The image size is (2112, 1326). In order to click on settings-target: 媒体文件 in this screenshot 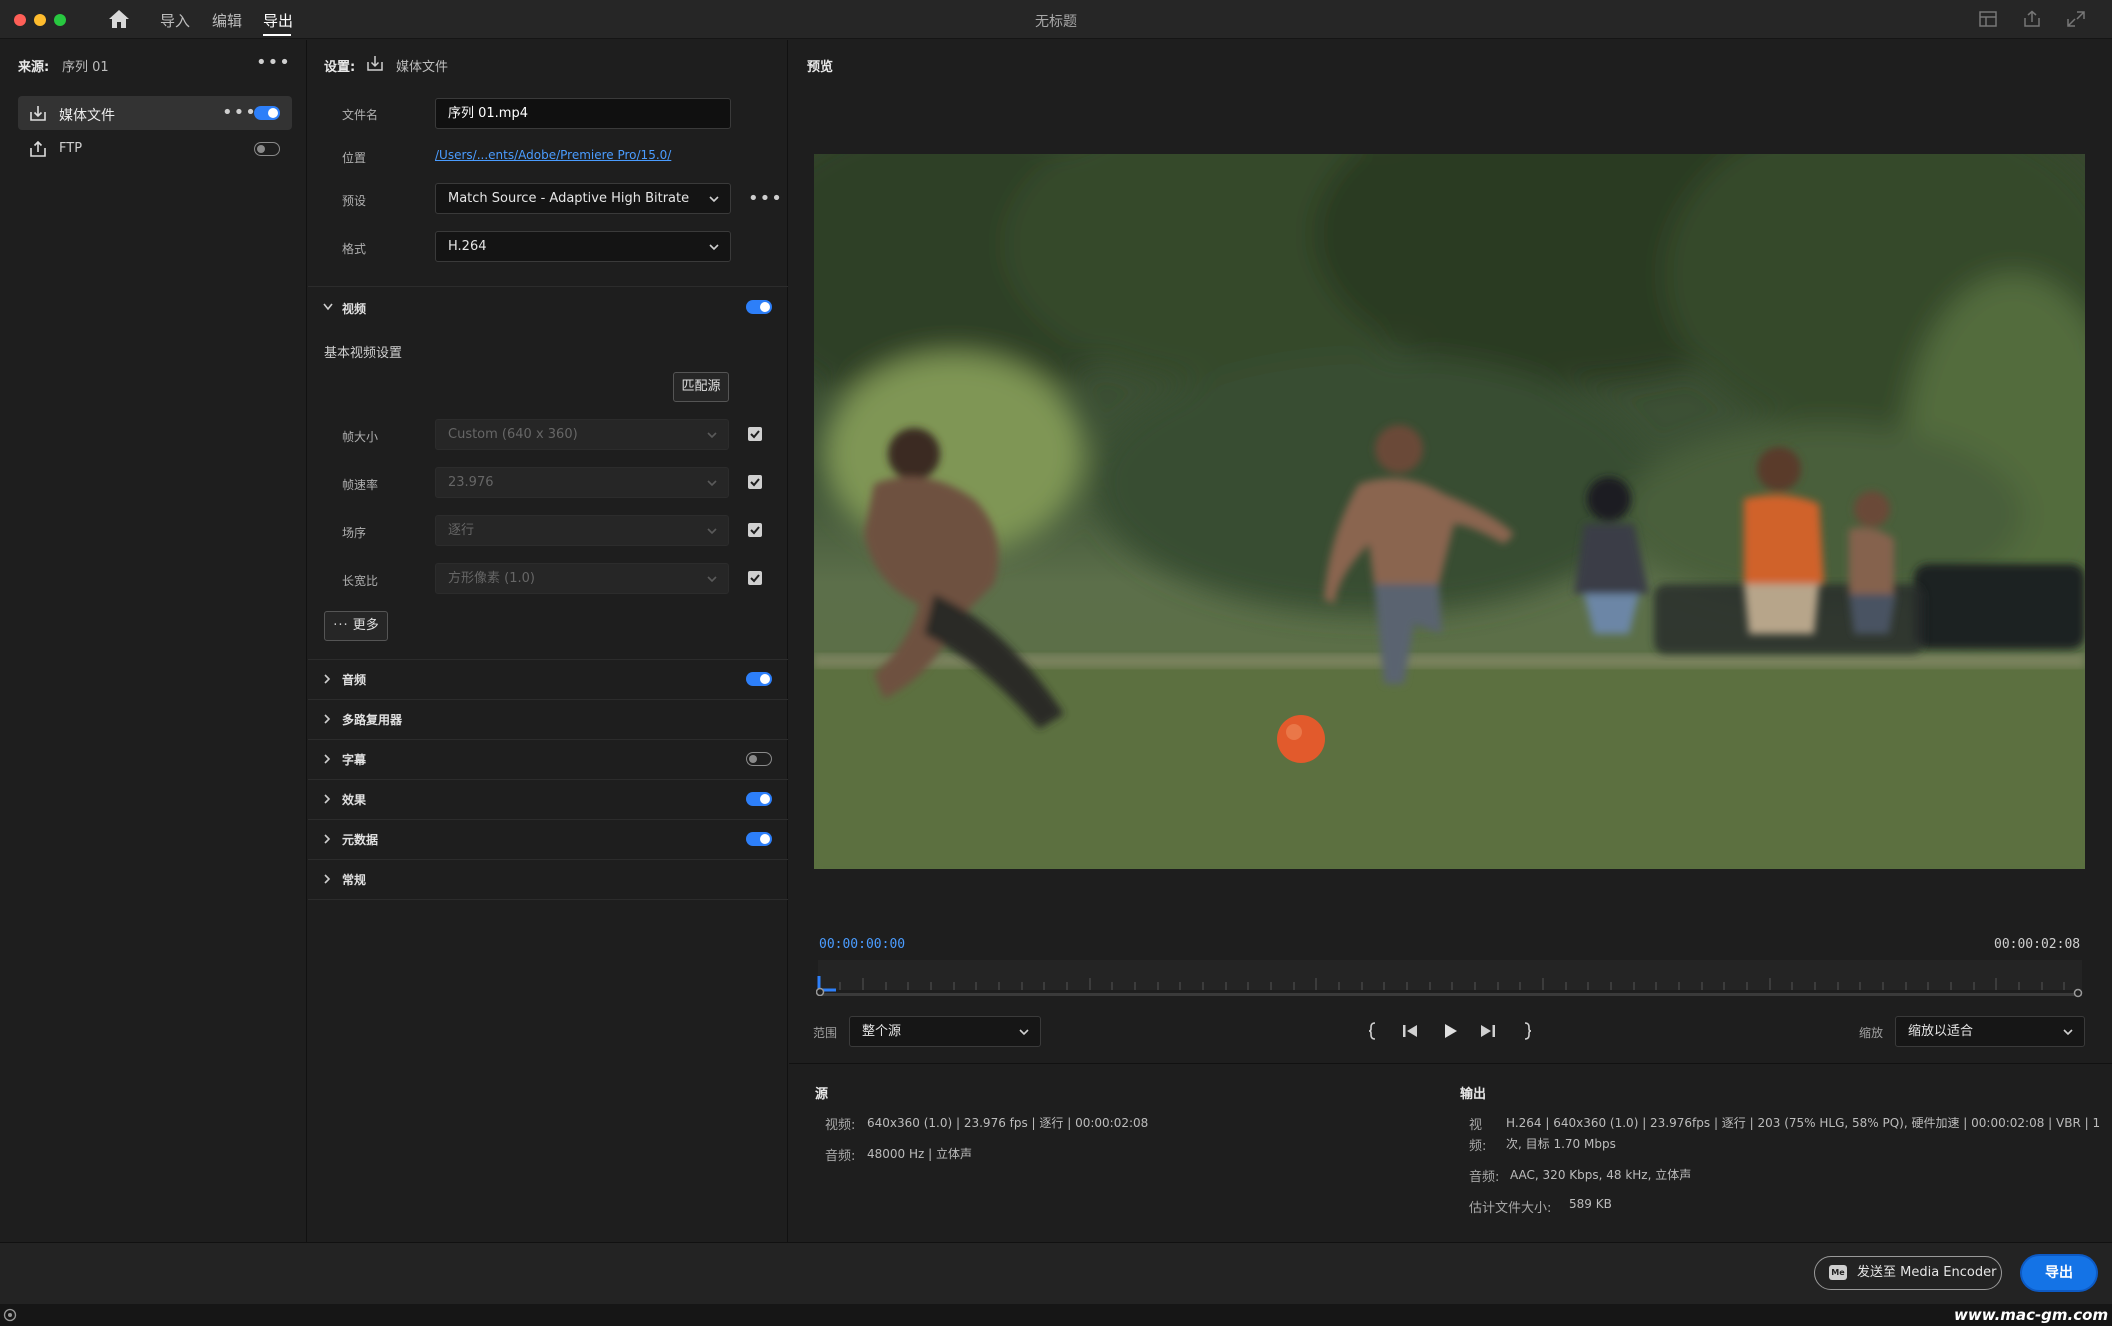, I will do `click(422, 67)`.